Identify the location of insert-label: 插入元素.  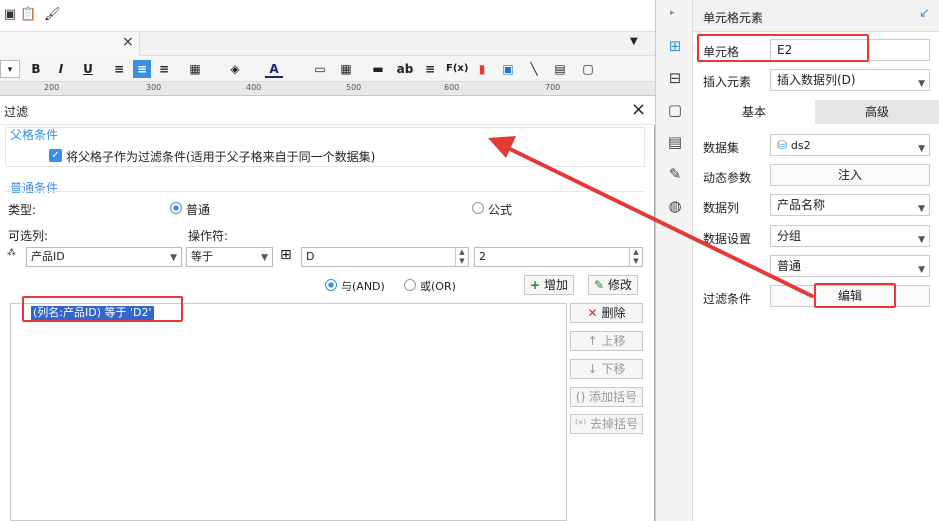
(727, 82).